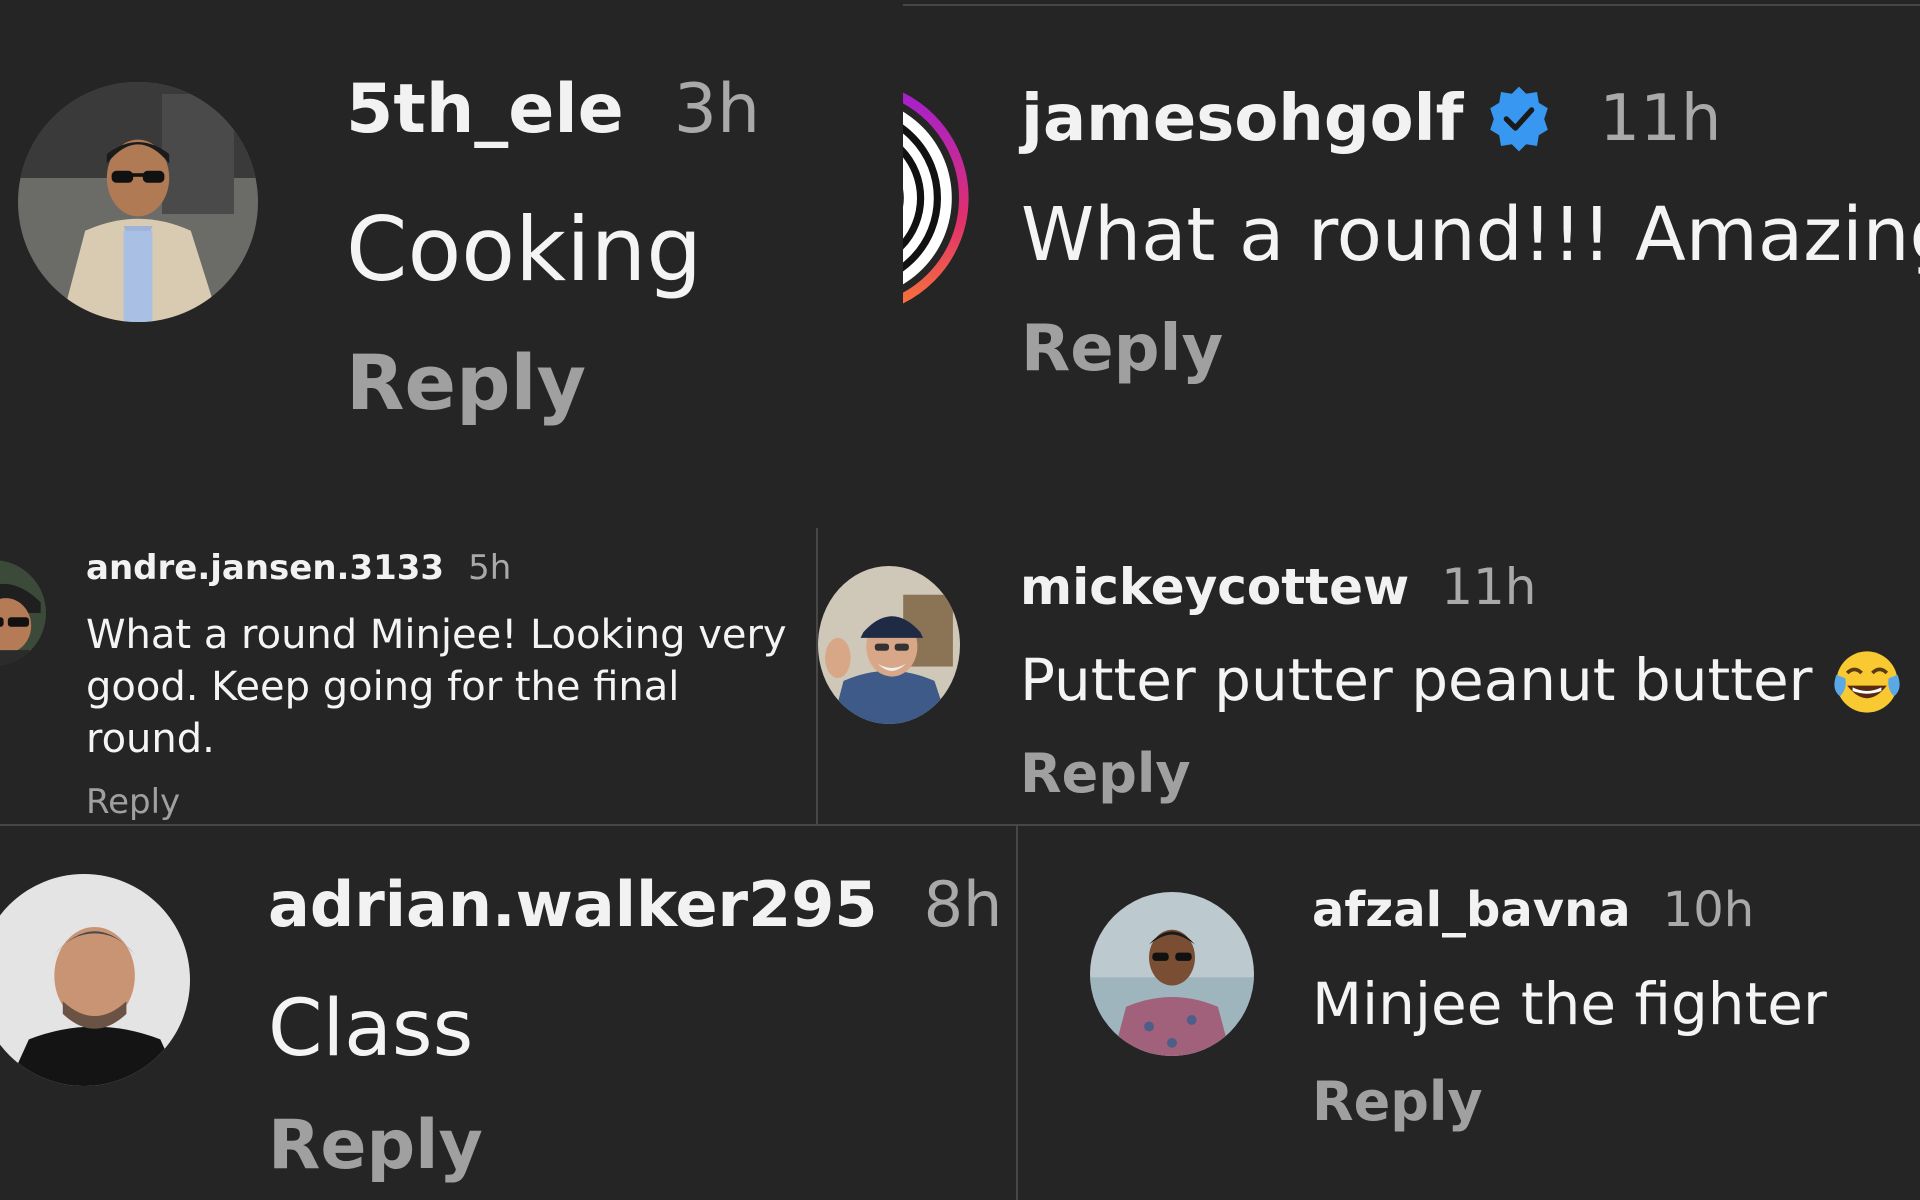  I want to click on comment-text: Minjee the fighter, so click(1569, 1004).